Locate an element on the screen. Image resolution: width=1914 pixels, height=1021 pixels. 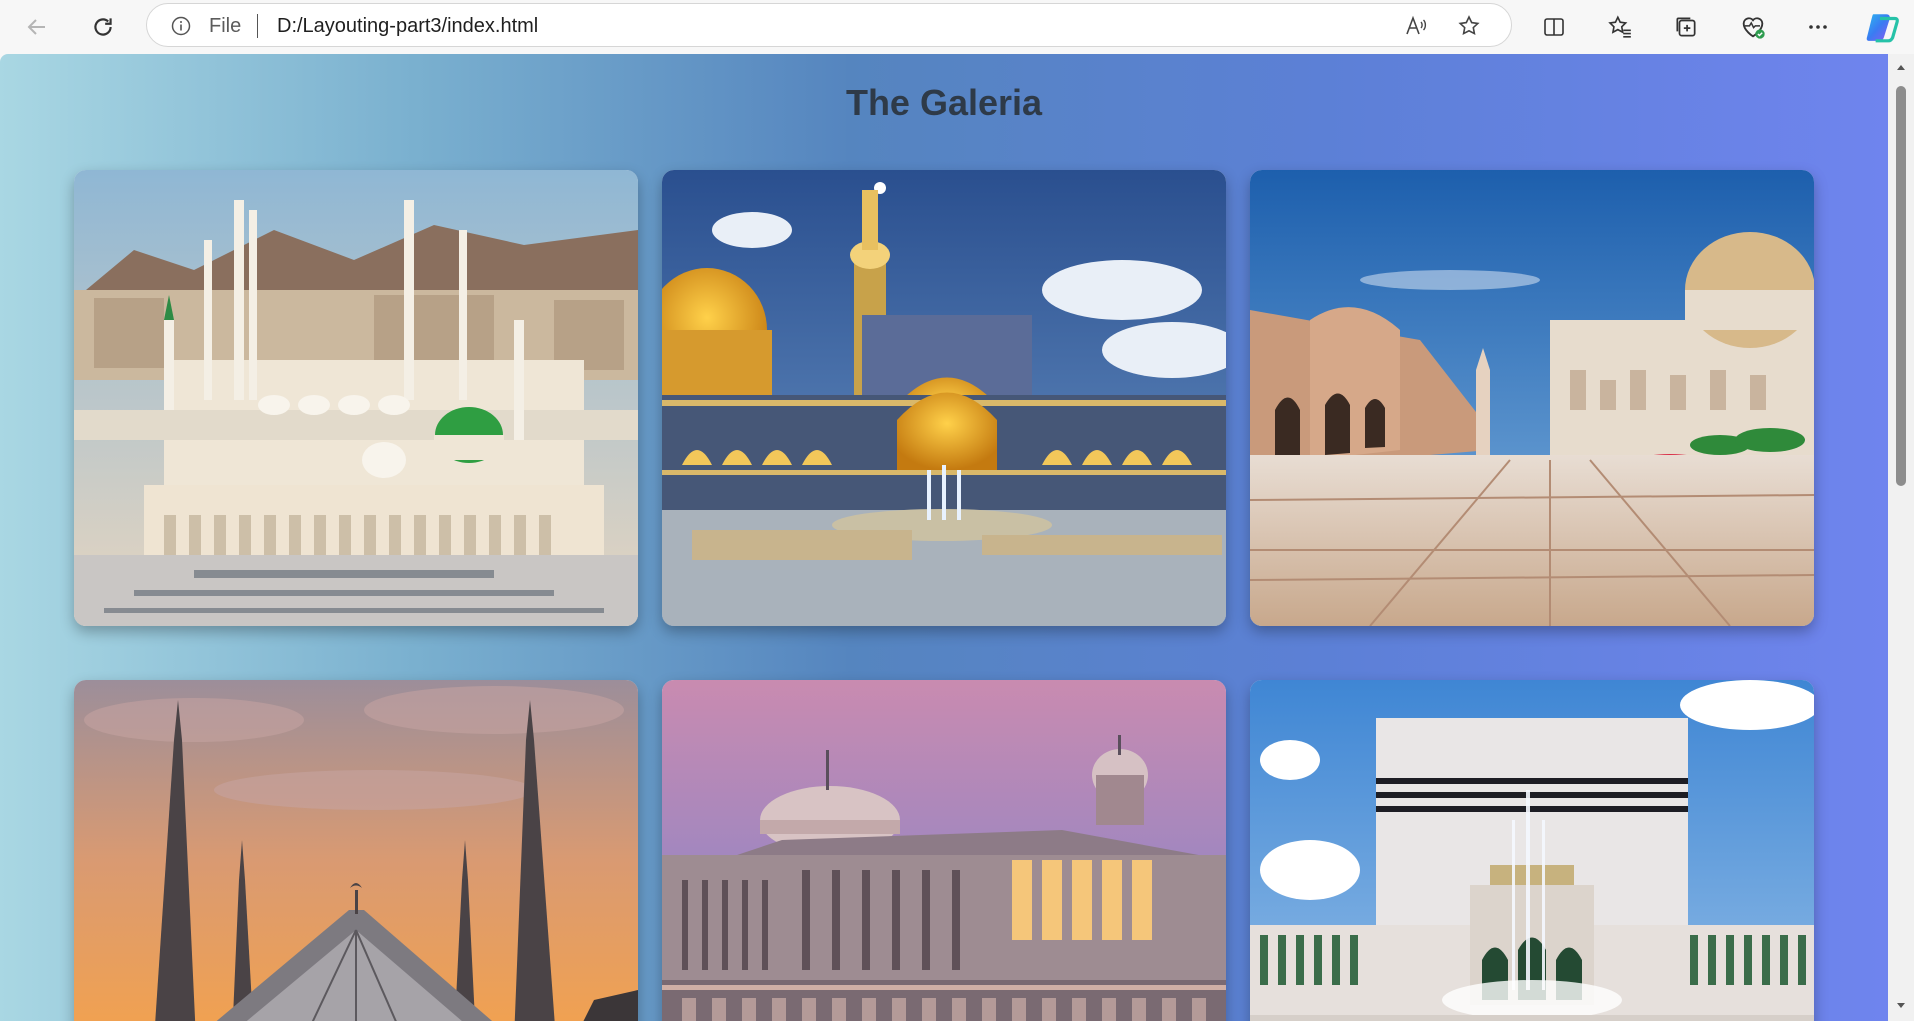
heart-pulse-icon is located at coordinates (1753, 28).